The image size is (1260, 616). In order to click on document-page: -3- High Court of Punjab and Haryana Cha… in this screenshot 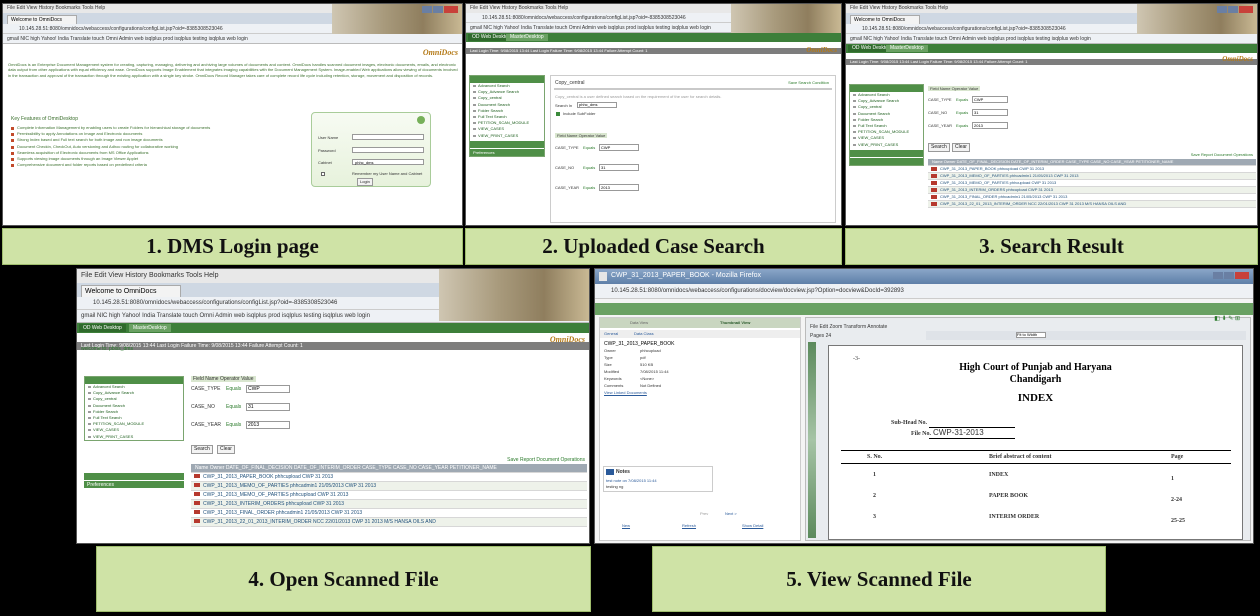, I will do `click(1035, 442)`.